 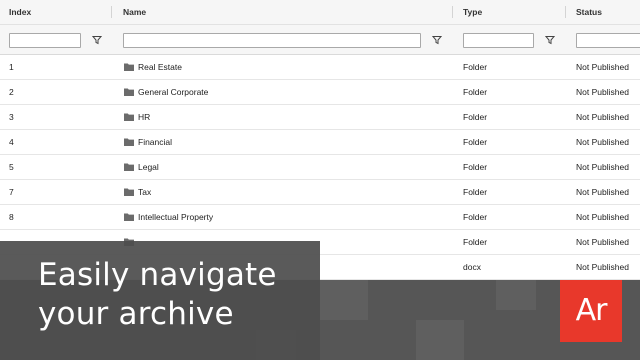 I want to click on headline-line-2: your archive, so click(x=136, y=314).